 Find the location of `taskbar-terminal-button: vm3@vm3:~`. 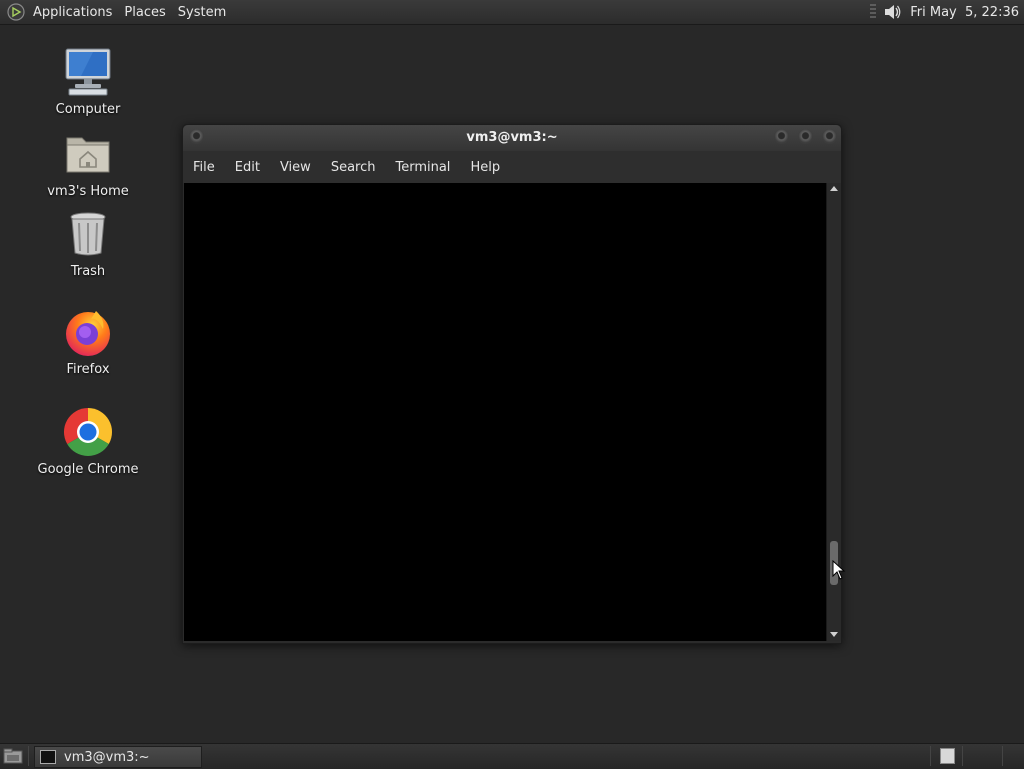

taskbar-terminal-button: vm3@vm3:~ is located at coordinates (118, 757).